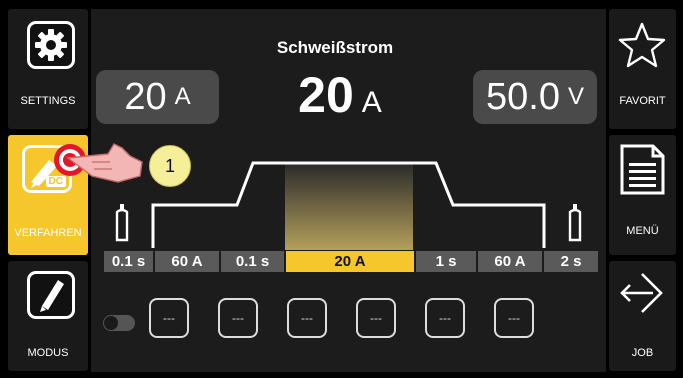 The image size is (683, 378). I want to click on settings-button: SETTINGS, so click(48, 69).